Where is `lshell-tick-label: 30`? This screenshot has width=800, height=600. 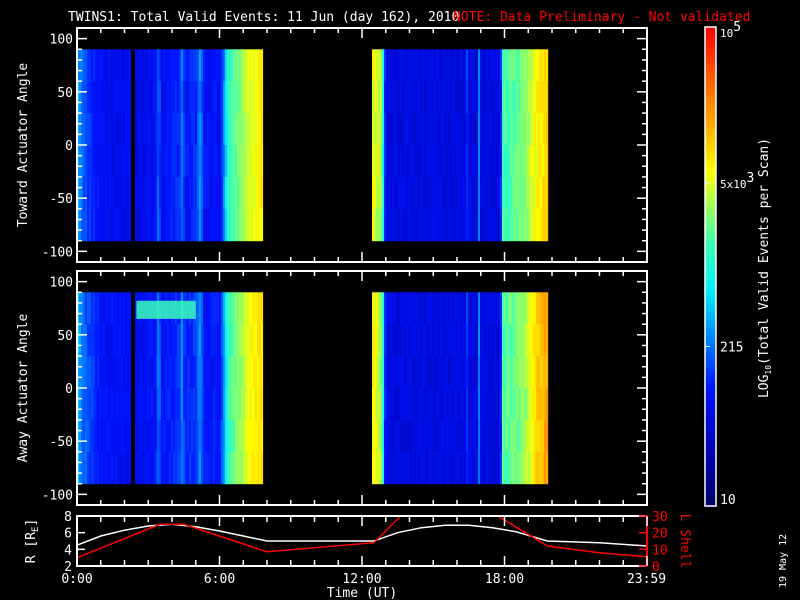
lshell-tick-label: 30 is located at coordinates (660, 517).